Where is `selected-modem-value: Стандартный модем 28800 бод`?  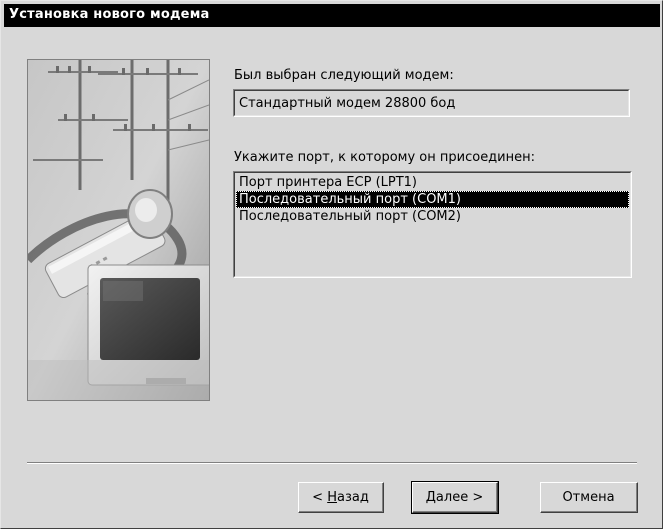
selected-modem-value: Стандартный модем 28800 бод is located at coordinates (347, 103).